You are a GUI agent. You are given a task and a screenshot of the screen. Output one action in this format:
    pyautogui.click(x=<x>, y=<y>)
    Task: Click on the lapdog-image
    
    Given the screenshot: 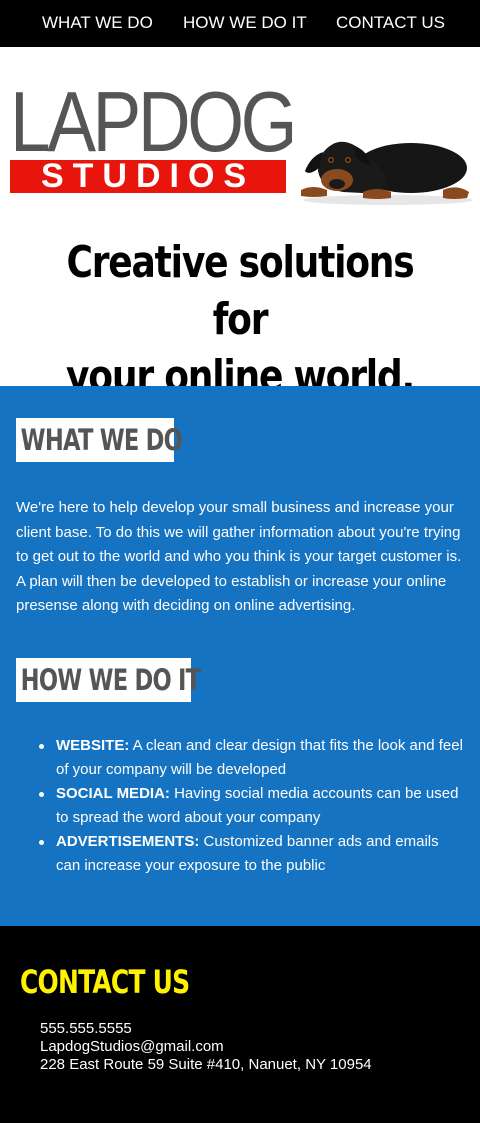 What is the action you would take?
    pyautogui.click(x=387, y=173)
    